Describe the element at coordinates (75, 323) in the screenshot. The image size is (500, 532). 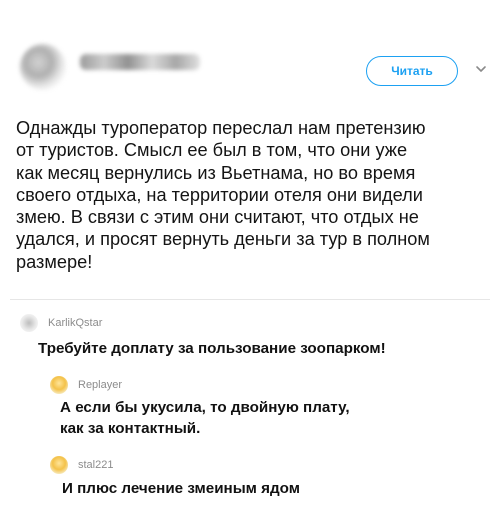
I see `comment-username: KarlikQstar` at that location.